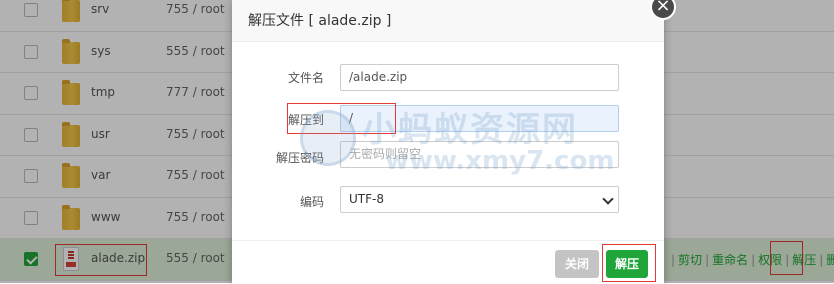 This screenshot has width=834, height=284. Describe the element at coordinates (448, 262) in the screenshot. I see `dialog-footer` at that location.